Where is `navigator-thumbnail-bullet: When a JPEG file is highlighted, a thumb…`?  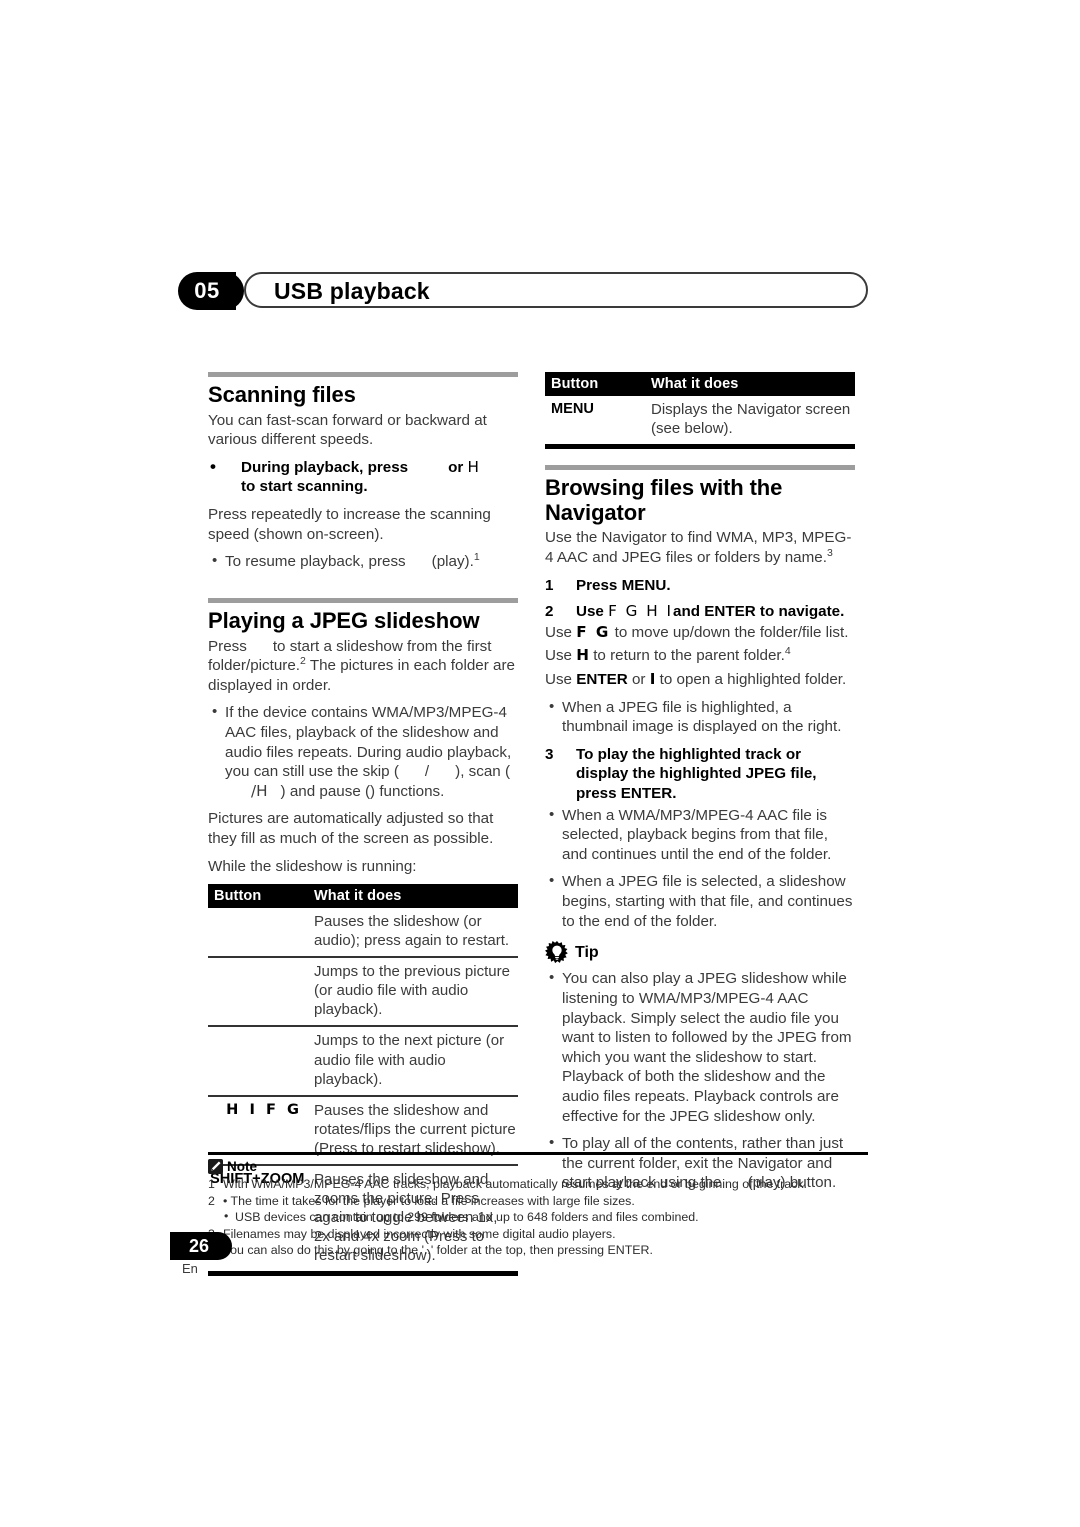
navigator-thumbnail-bullet: When a JPEG file is highlighted, a thumb… is located at coordinates (700, 717).